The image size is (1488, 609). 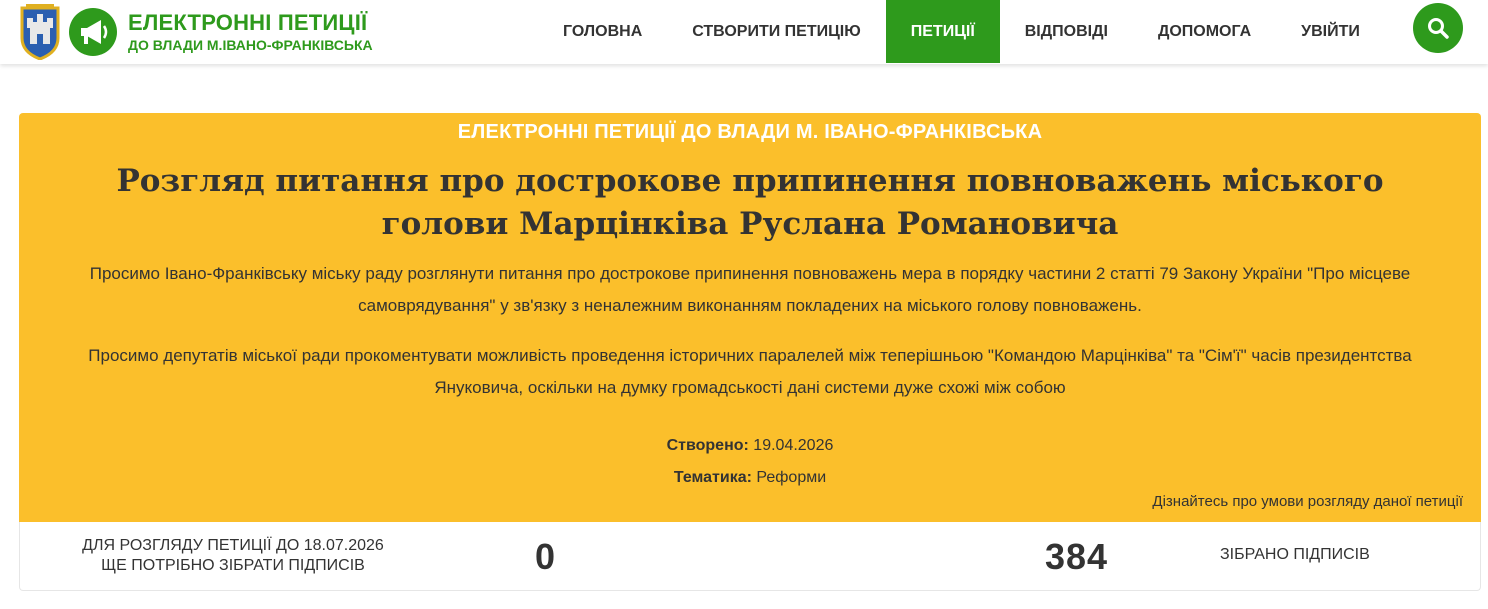 I want to click on signatures-needed-count: 0, so click(x=545, y=556).